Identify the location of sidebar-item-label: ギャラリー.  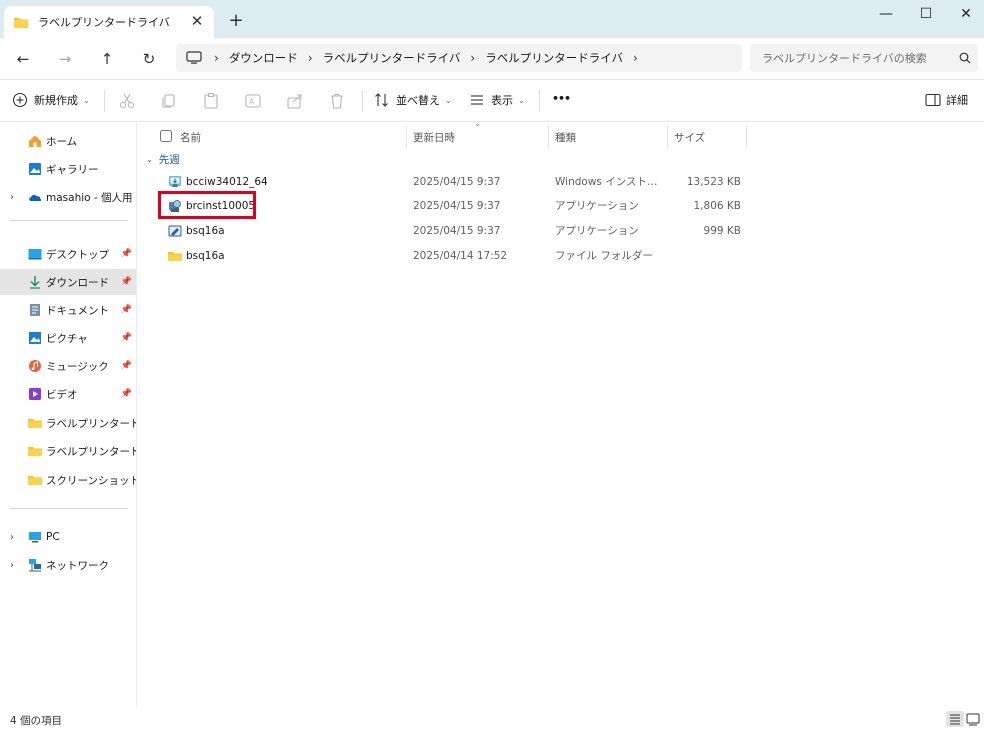
(72, 169).